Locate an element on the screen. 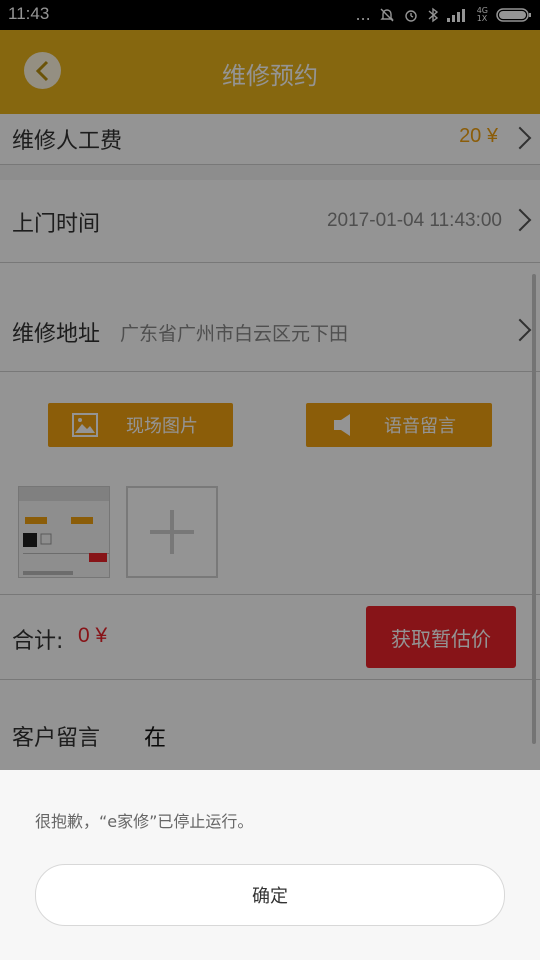 The width and height of the screenshot is (540, 960). ok-button-label: 确定 is located at coordinates (270, 896).